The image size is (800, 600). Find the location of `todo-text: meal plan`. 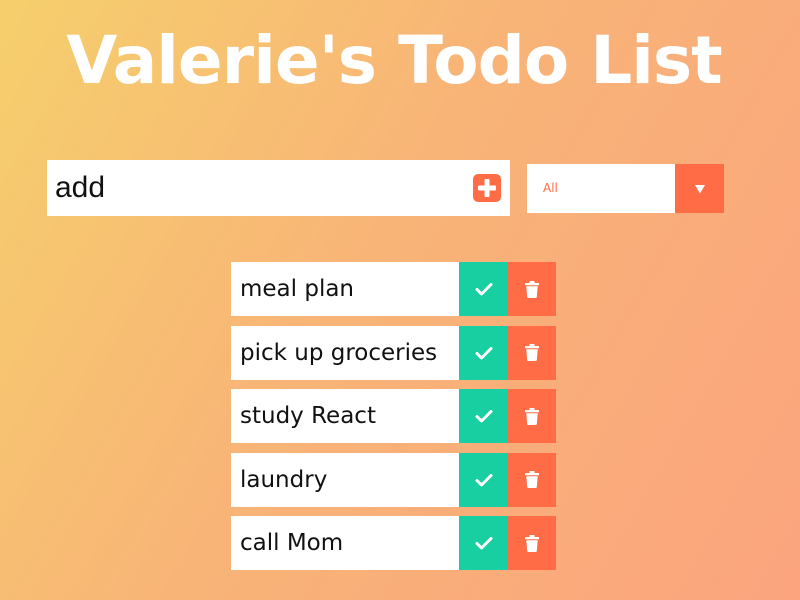

todo-text: meal plan is located at coordinates (345, 289).